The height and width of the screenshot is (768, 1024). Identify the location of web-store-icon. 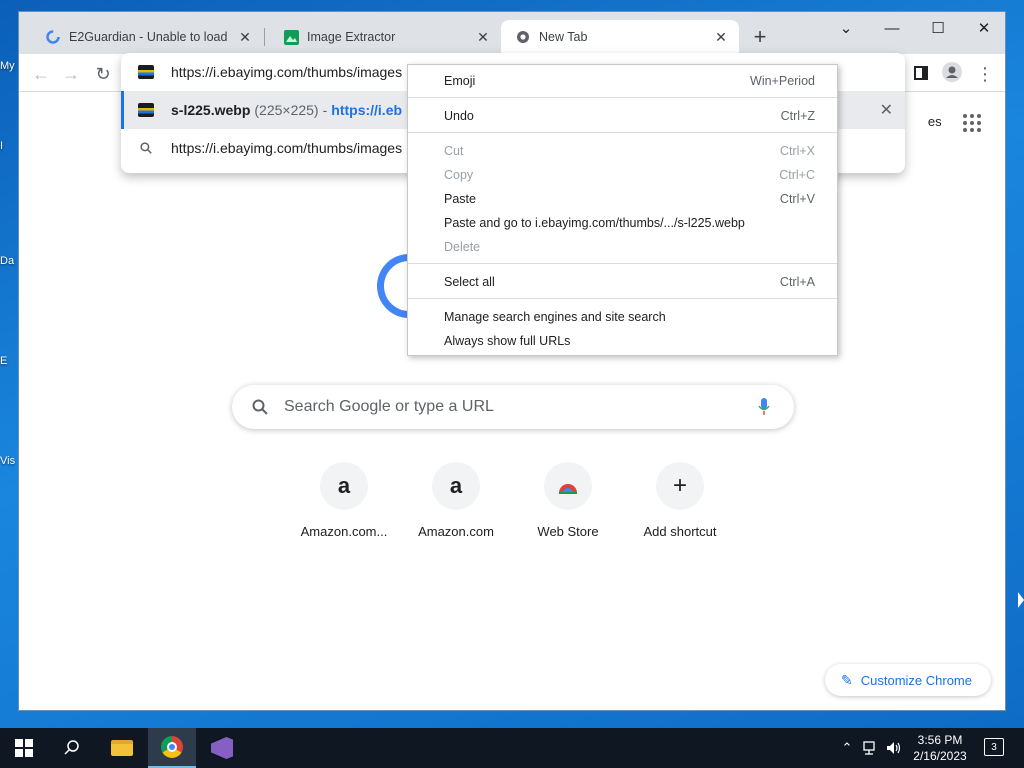
(568, 486).